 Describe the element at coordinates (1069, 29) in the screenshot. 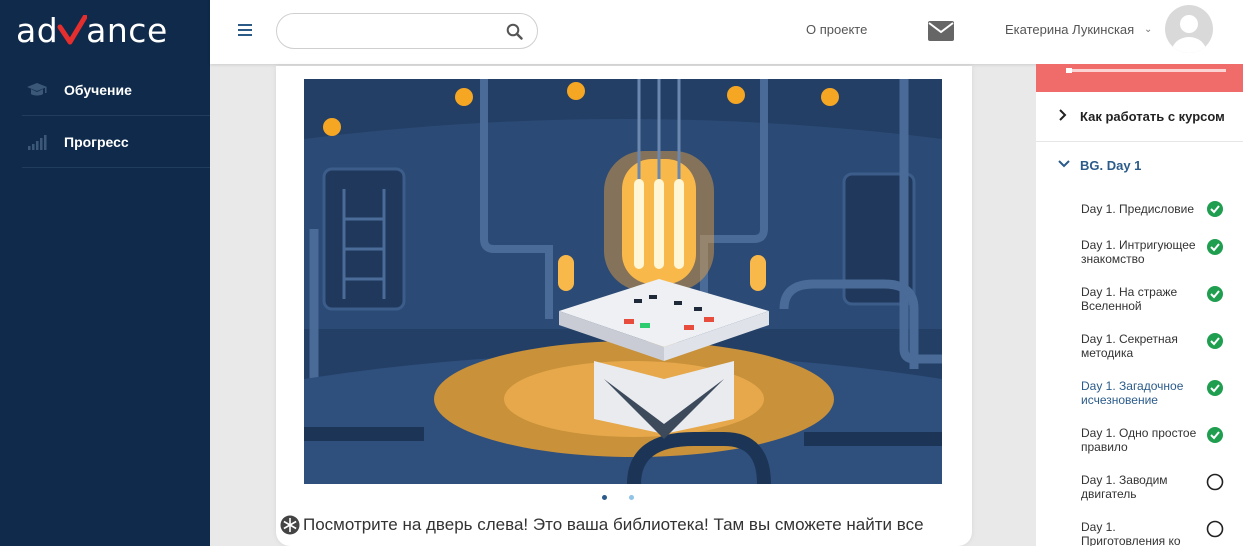

I see `user-name: Екатерина Лукинская` at that location.